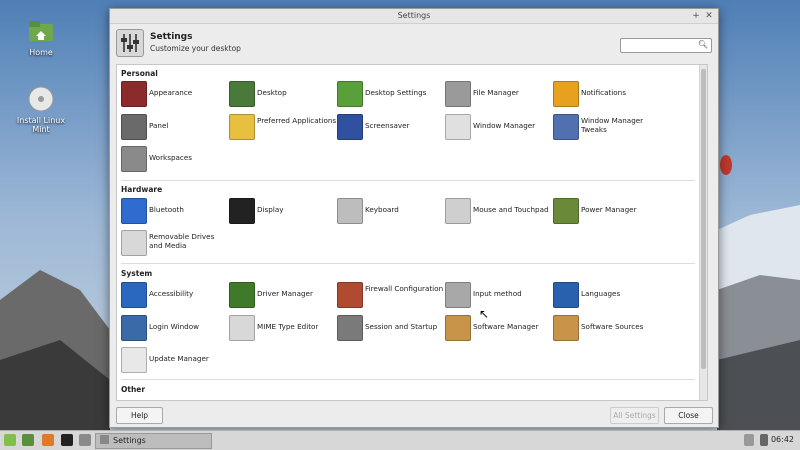  I want to click on desktop-icon-label: Install Linux Mint, so click(41, 125).